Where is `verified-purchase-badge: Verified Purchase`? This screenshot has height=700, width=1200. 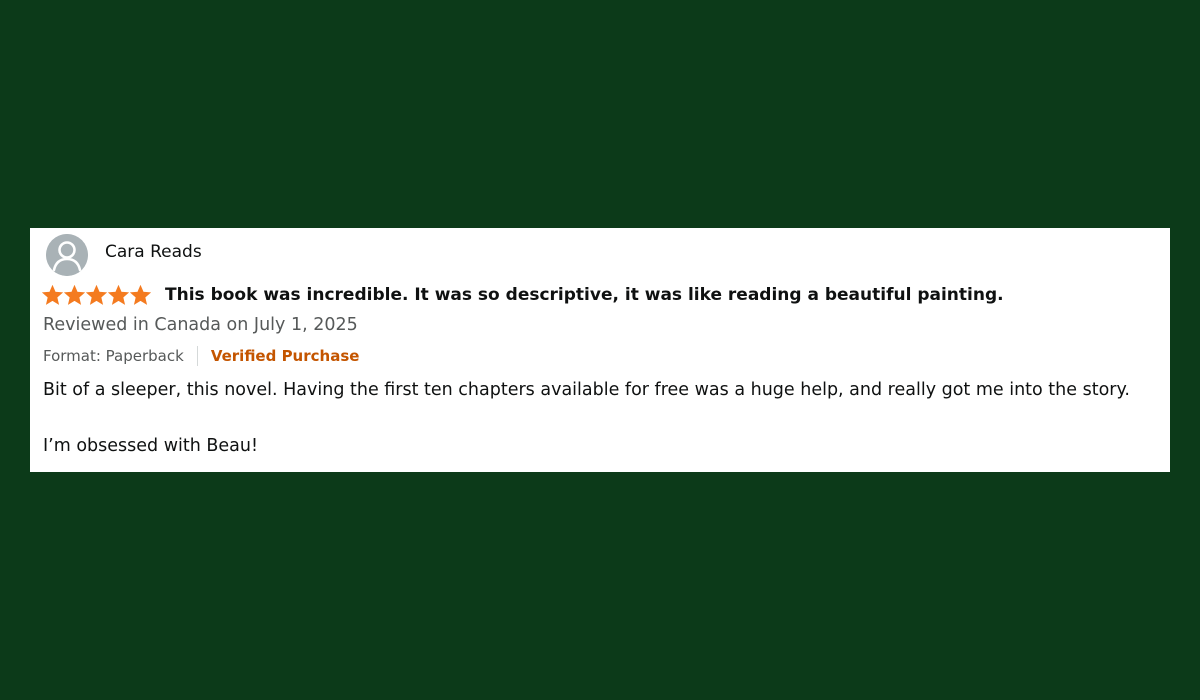 verified-purchase-badge: Verified Purchase is located at coordinates (285, 356).